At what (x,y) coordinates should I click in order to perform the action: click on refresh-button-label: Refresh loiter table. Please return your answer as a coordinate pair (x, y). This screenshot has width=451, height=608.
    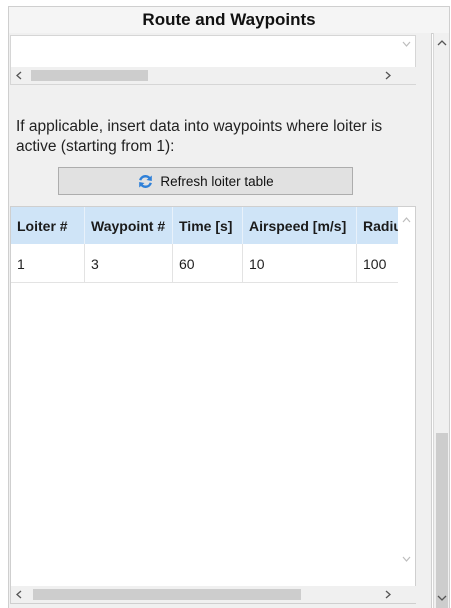
    Looking at the image, I should click on (217, 181).